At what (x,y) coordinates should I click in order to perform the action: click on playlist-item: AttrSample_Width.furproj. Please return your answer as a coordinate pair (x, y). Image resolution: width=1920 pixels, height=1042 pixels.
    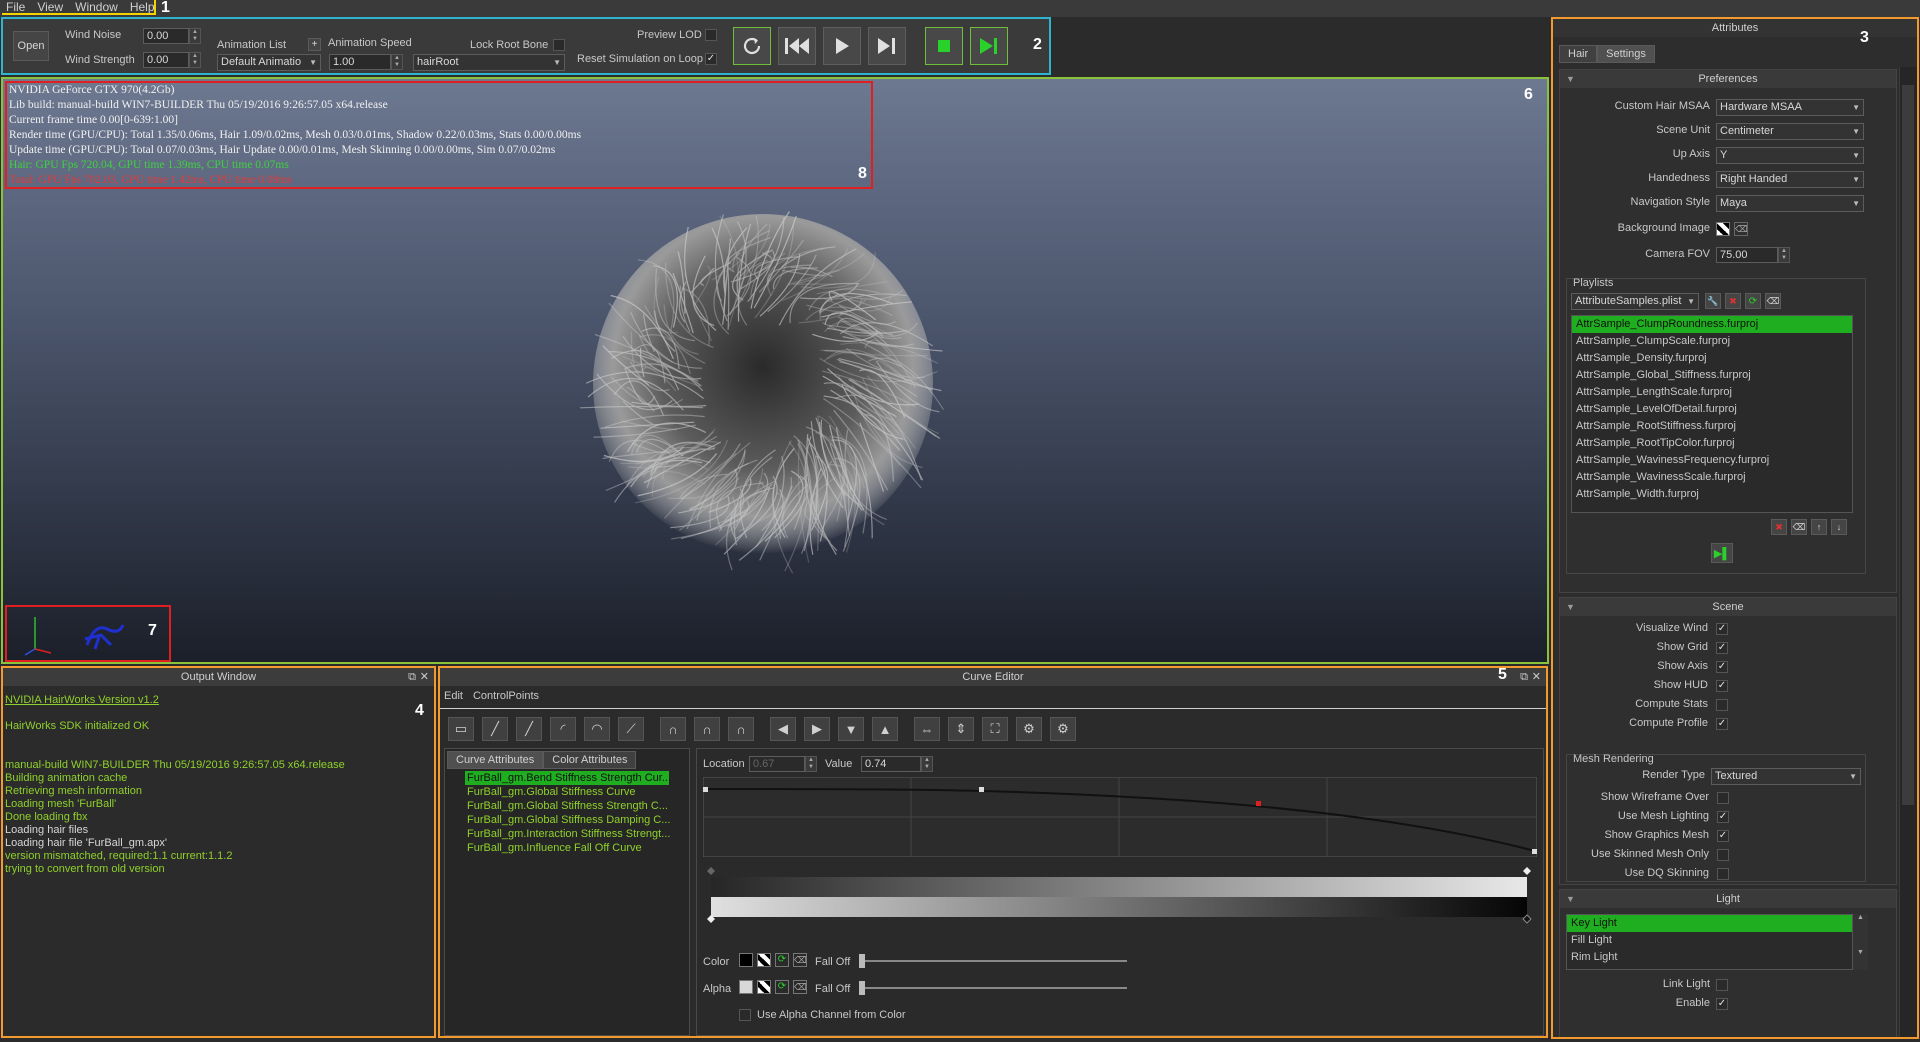
    Looking at the image, I should click on (1712, 494).